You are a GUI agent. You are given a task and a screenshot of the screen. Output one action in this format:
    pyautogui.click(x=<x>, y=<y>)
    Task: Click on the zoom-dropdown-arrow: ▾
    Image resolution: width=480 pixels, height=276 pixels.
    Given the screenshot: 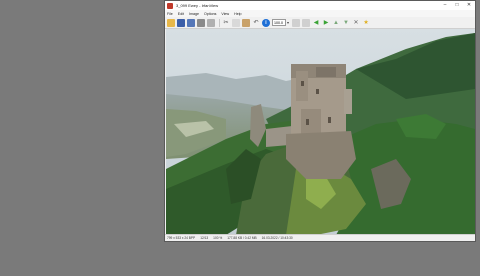 What is the action you would take?
    pyautogui.click(x=288, y=22)
    